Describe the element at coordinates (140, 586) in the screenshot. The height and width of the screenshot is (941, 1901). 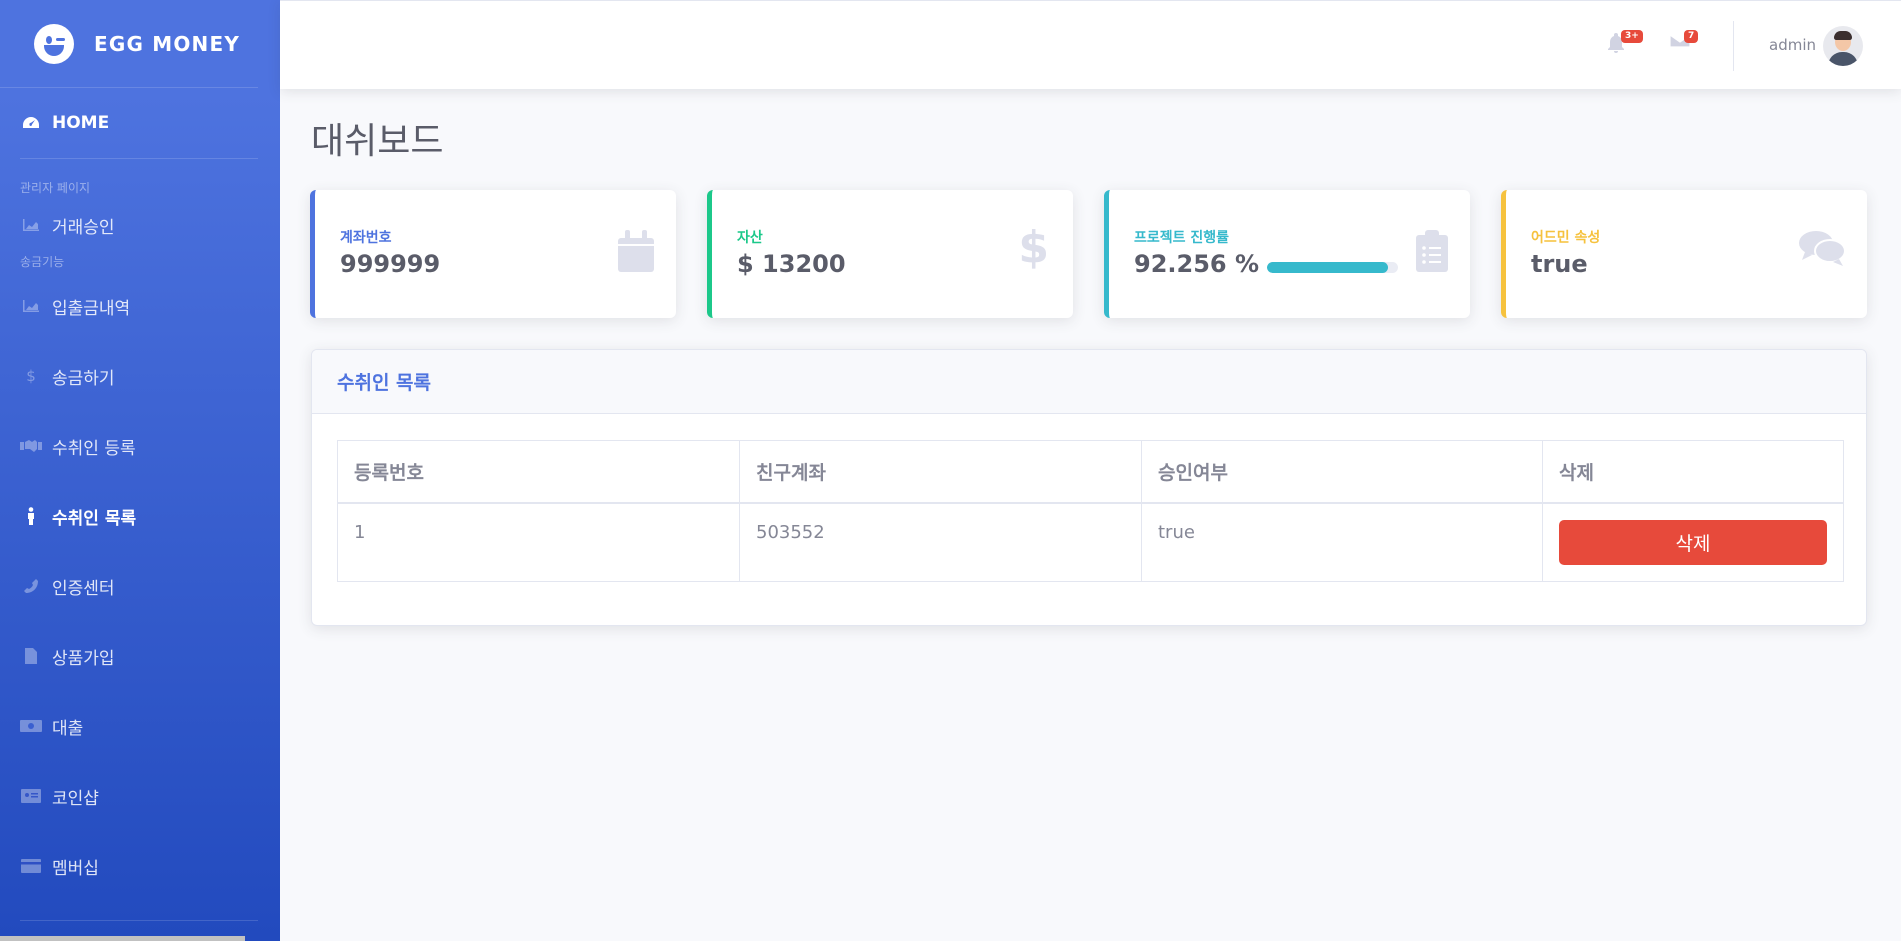
I see `sidebar-item-auth-center: 인증센터` at that location.